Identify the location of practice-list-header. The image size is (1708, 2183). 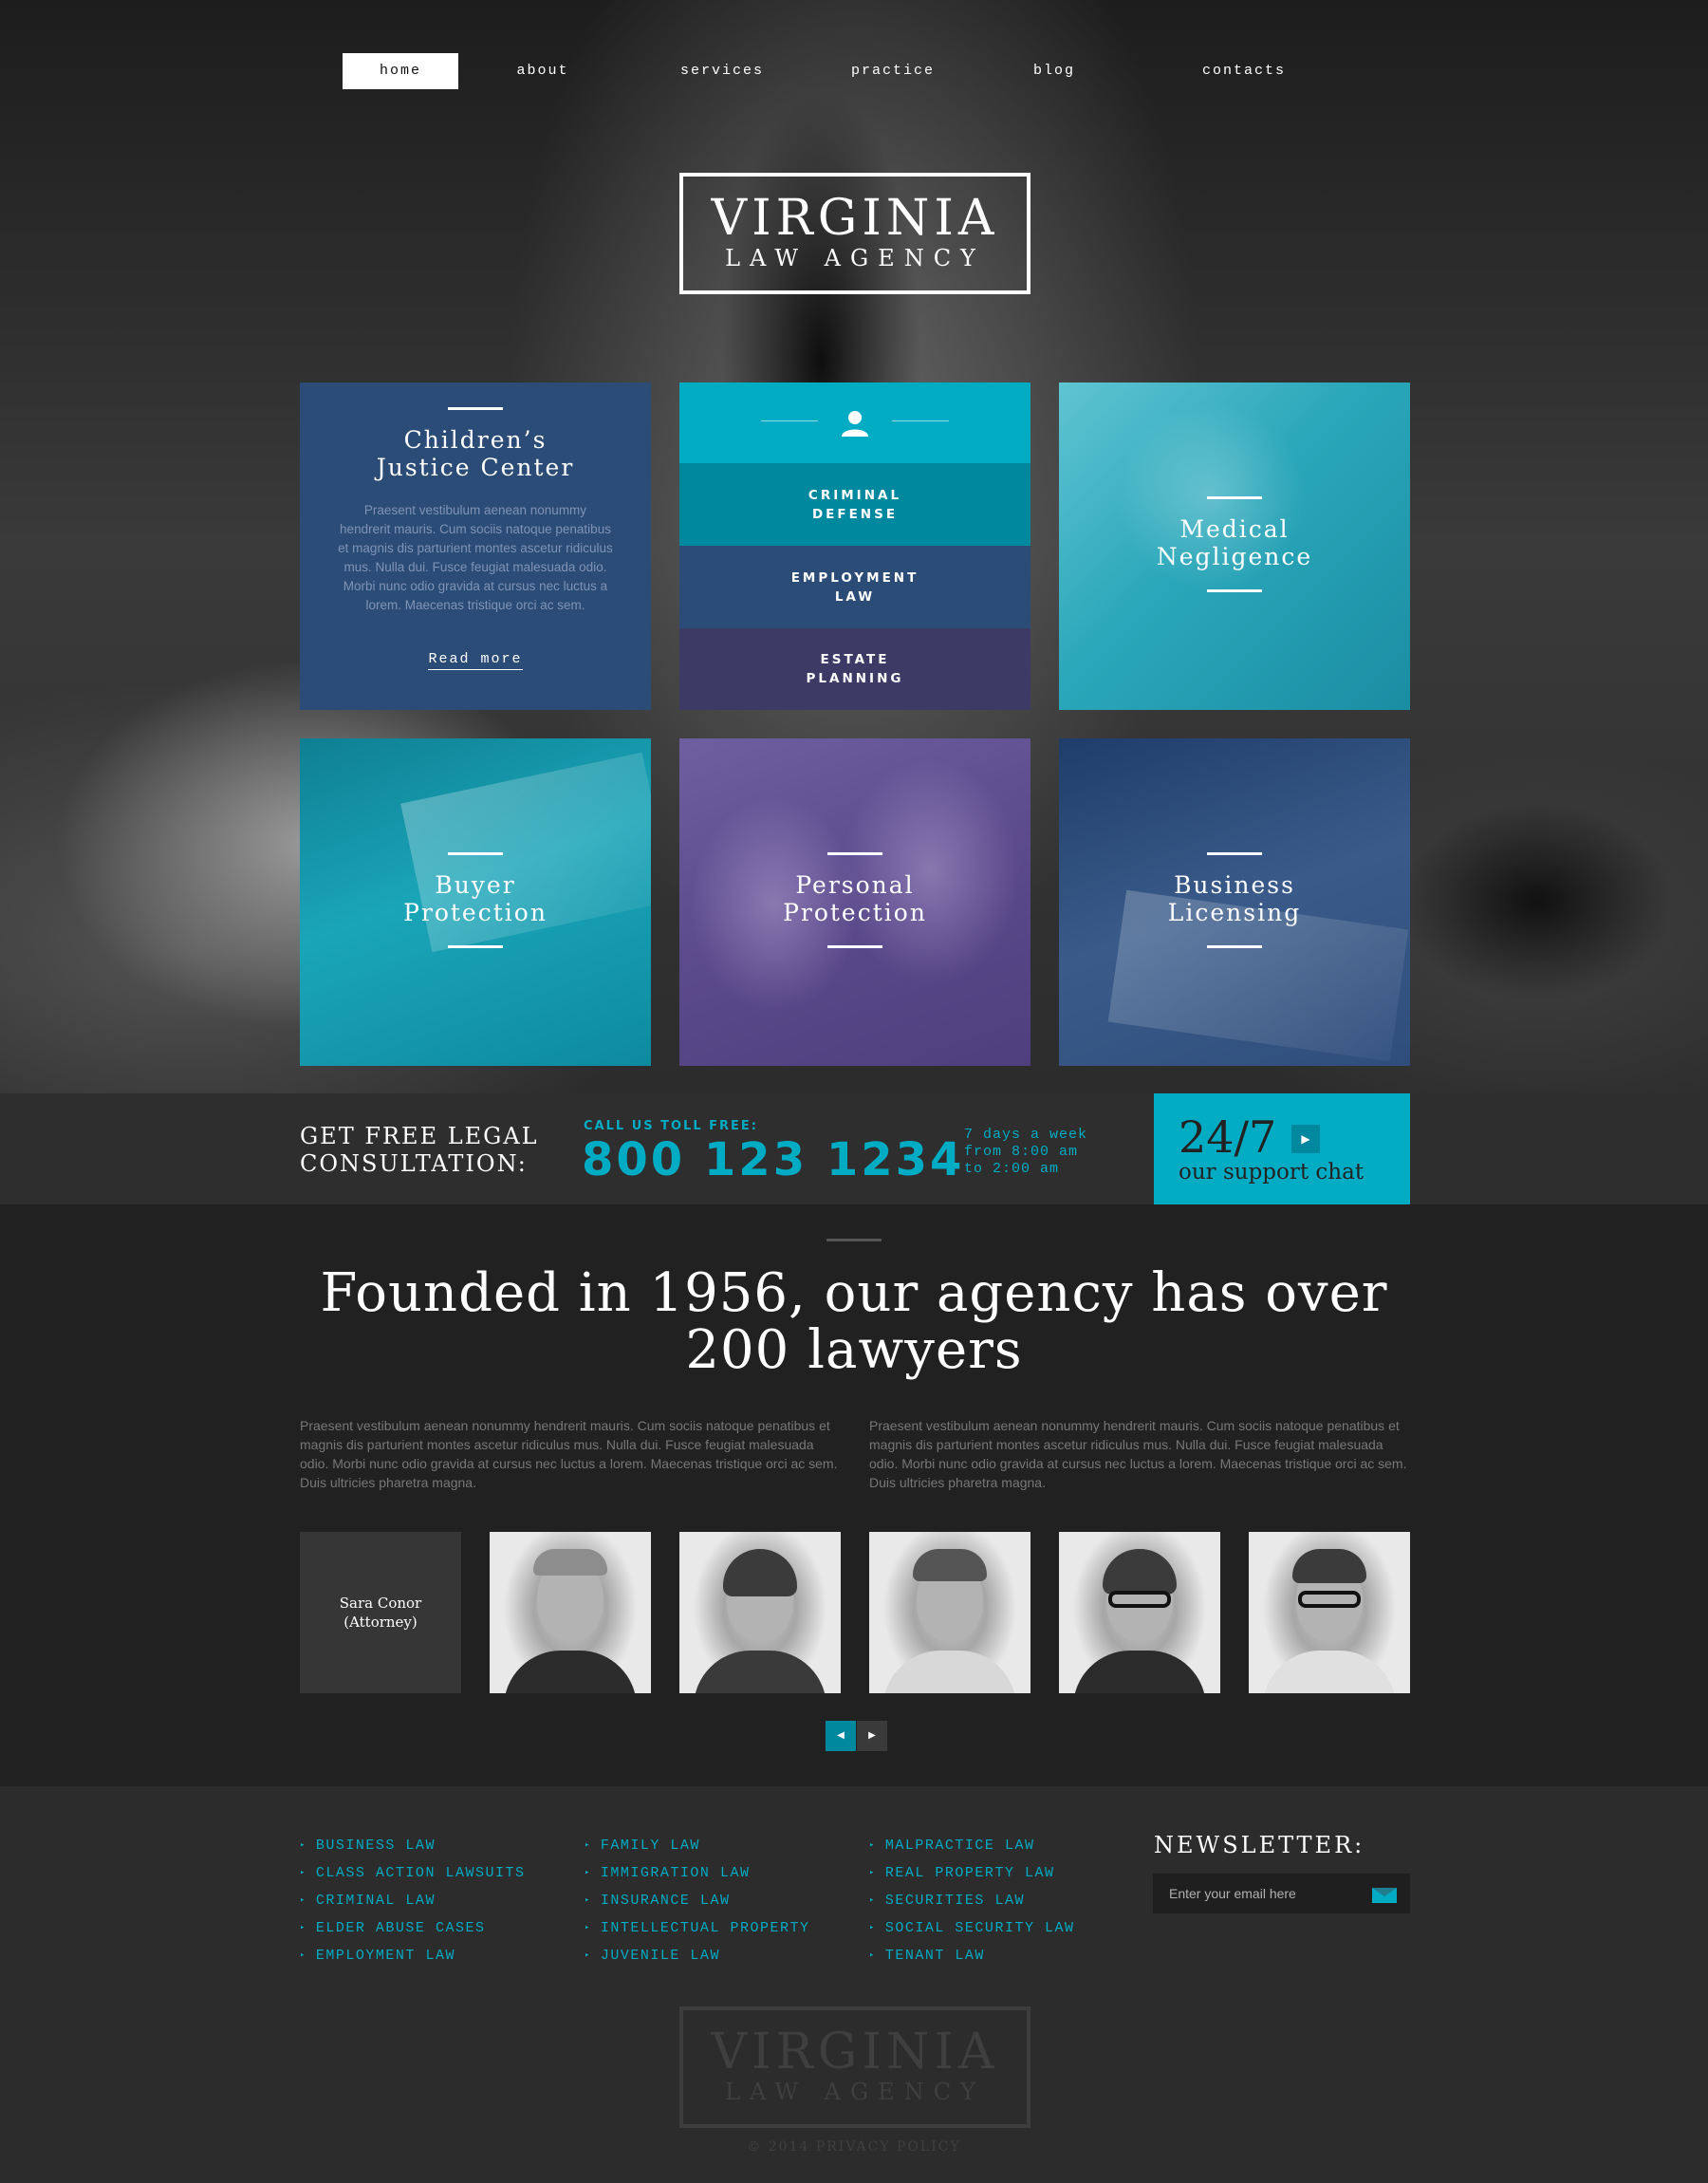
(855, 422).